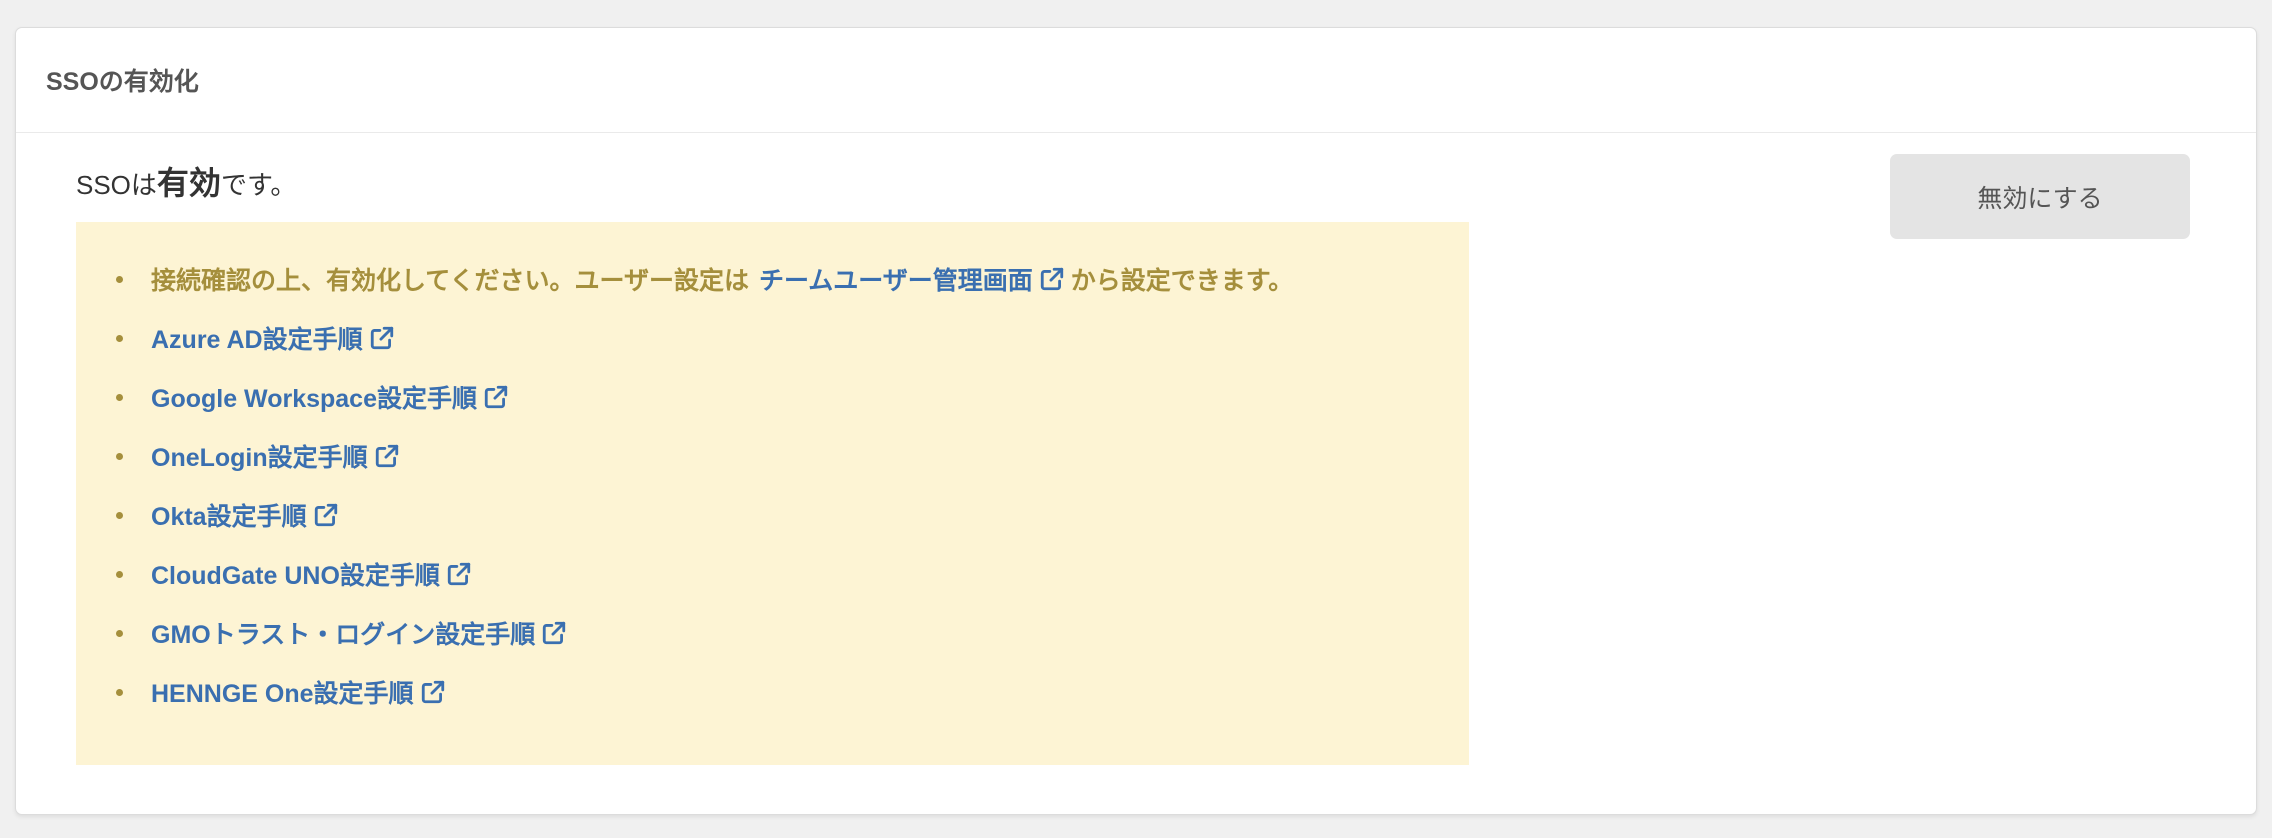  What do you see at coordinates (684, 455) in the screenshot?
I see `list-item-guide: OneLogin設定手順` at bounding box center [684, 455].